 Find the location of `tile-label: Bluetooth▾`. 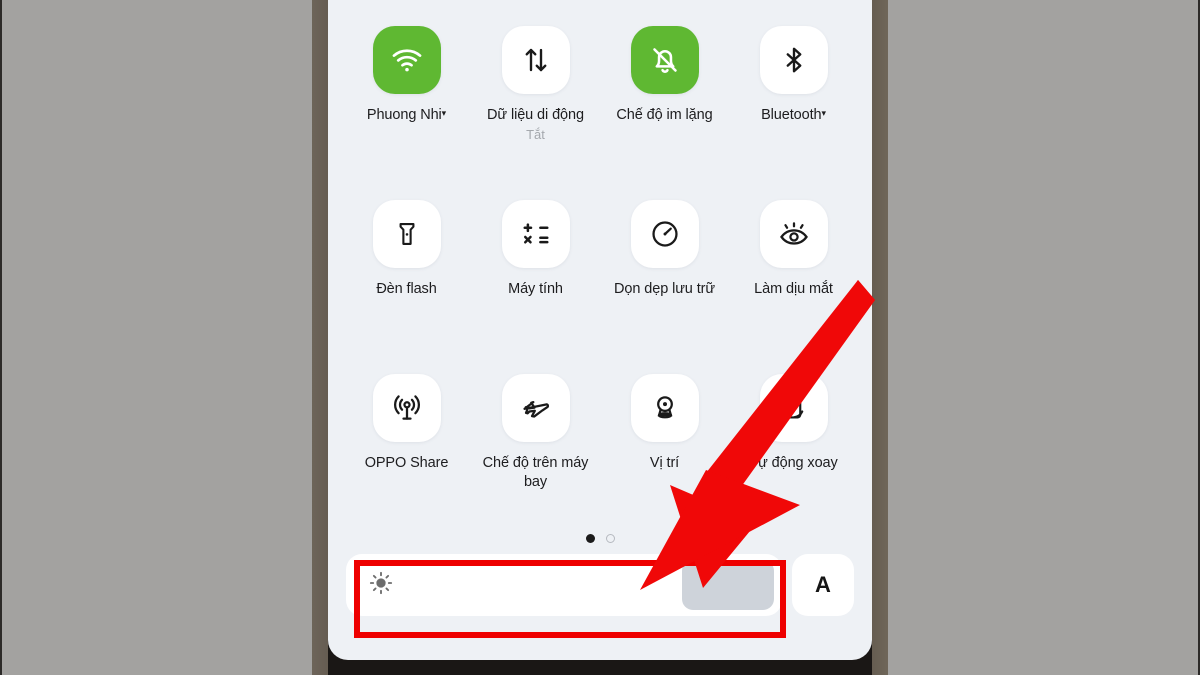

tile-label: Bluetooth▾ is located at coordinates (793, 115).